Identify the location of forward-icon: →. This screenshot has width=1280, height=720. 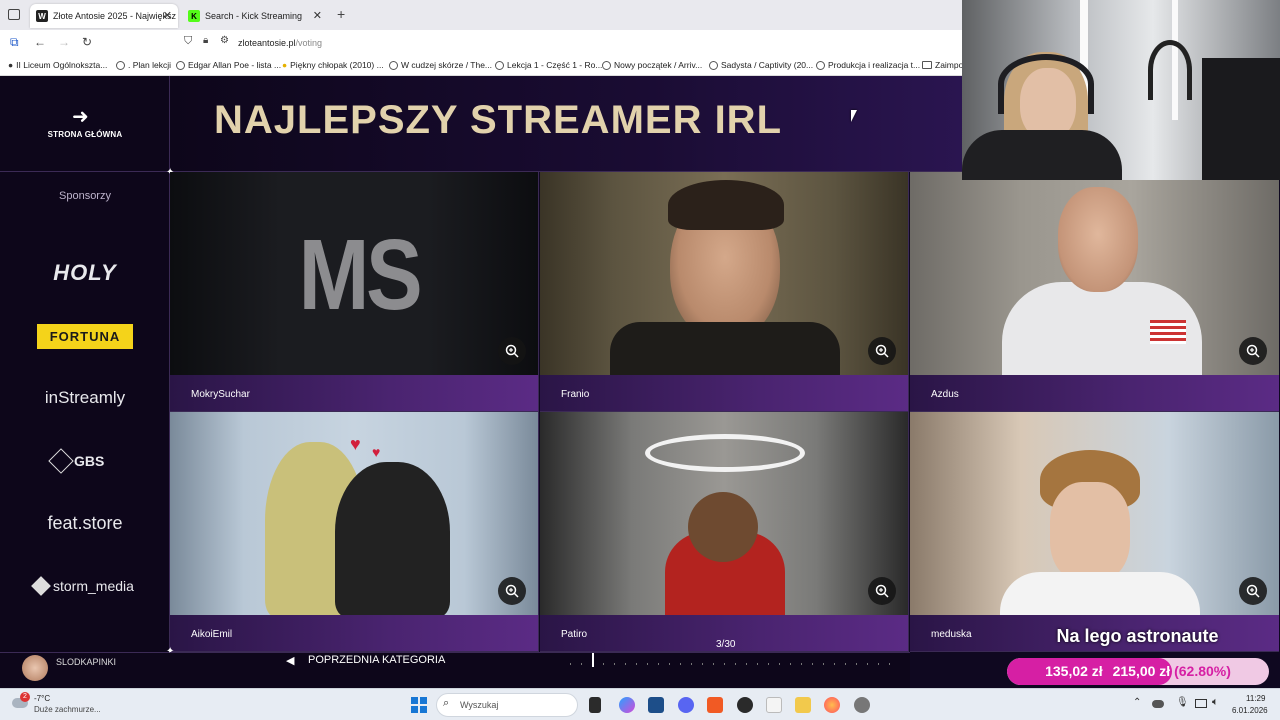
(64, 42).